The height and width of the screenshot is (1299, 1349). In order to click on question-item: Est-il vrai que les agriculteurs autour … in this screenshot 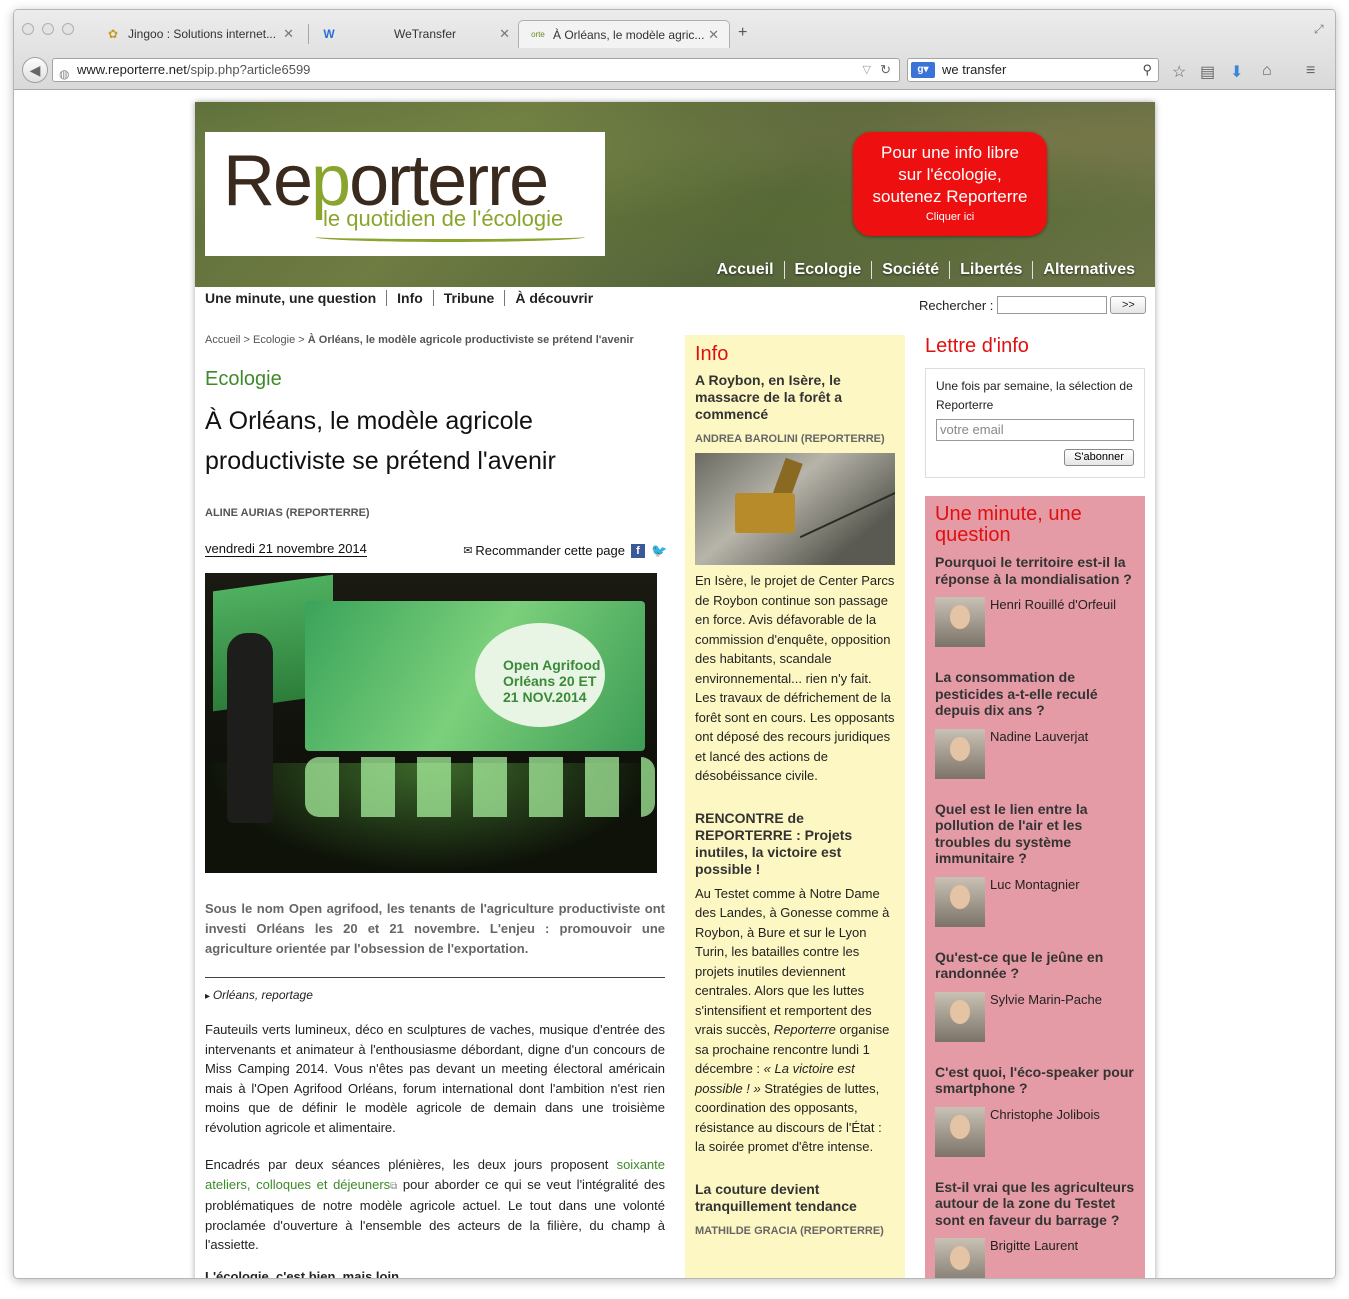, I will do `click(1035, 1228)`.